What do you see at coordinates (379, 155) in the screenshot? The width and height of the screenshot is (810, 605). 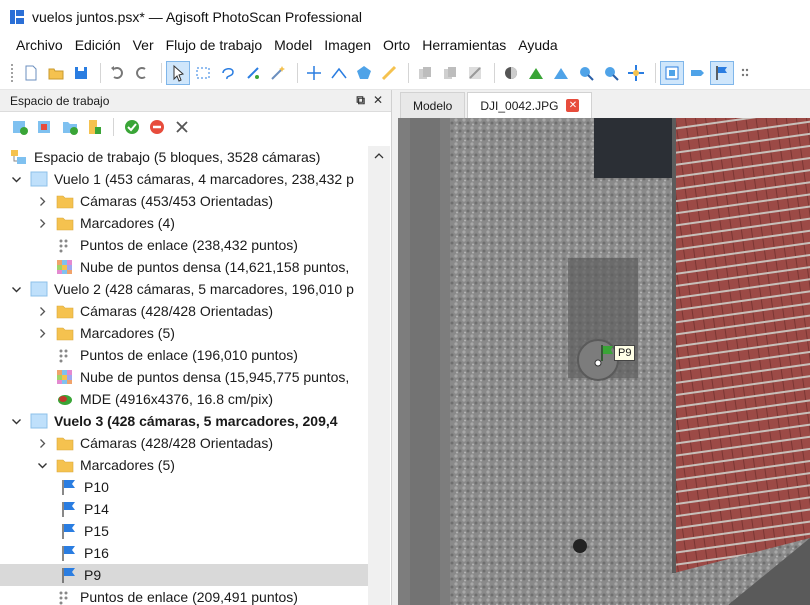 I see `scroll-up-icon` at bounding box center [379, 155].